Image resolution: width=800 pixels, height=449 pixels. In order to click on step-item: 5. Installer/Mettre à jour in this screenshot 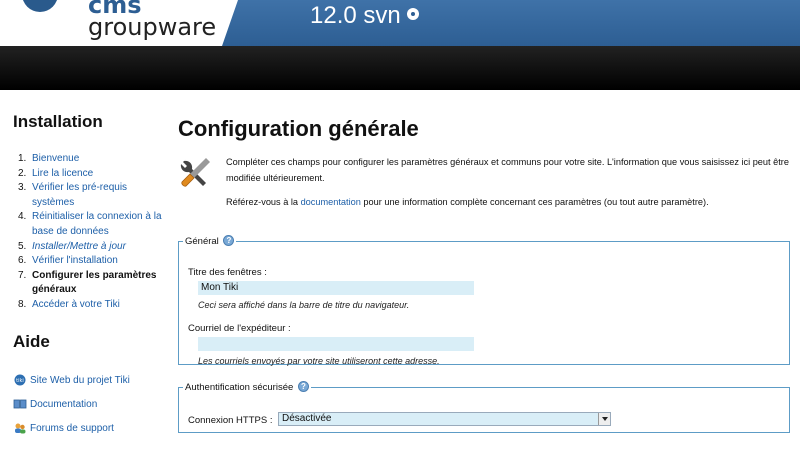, I will do `click(86, 247)`.